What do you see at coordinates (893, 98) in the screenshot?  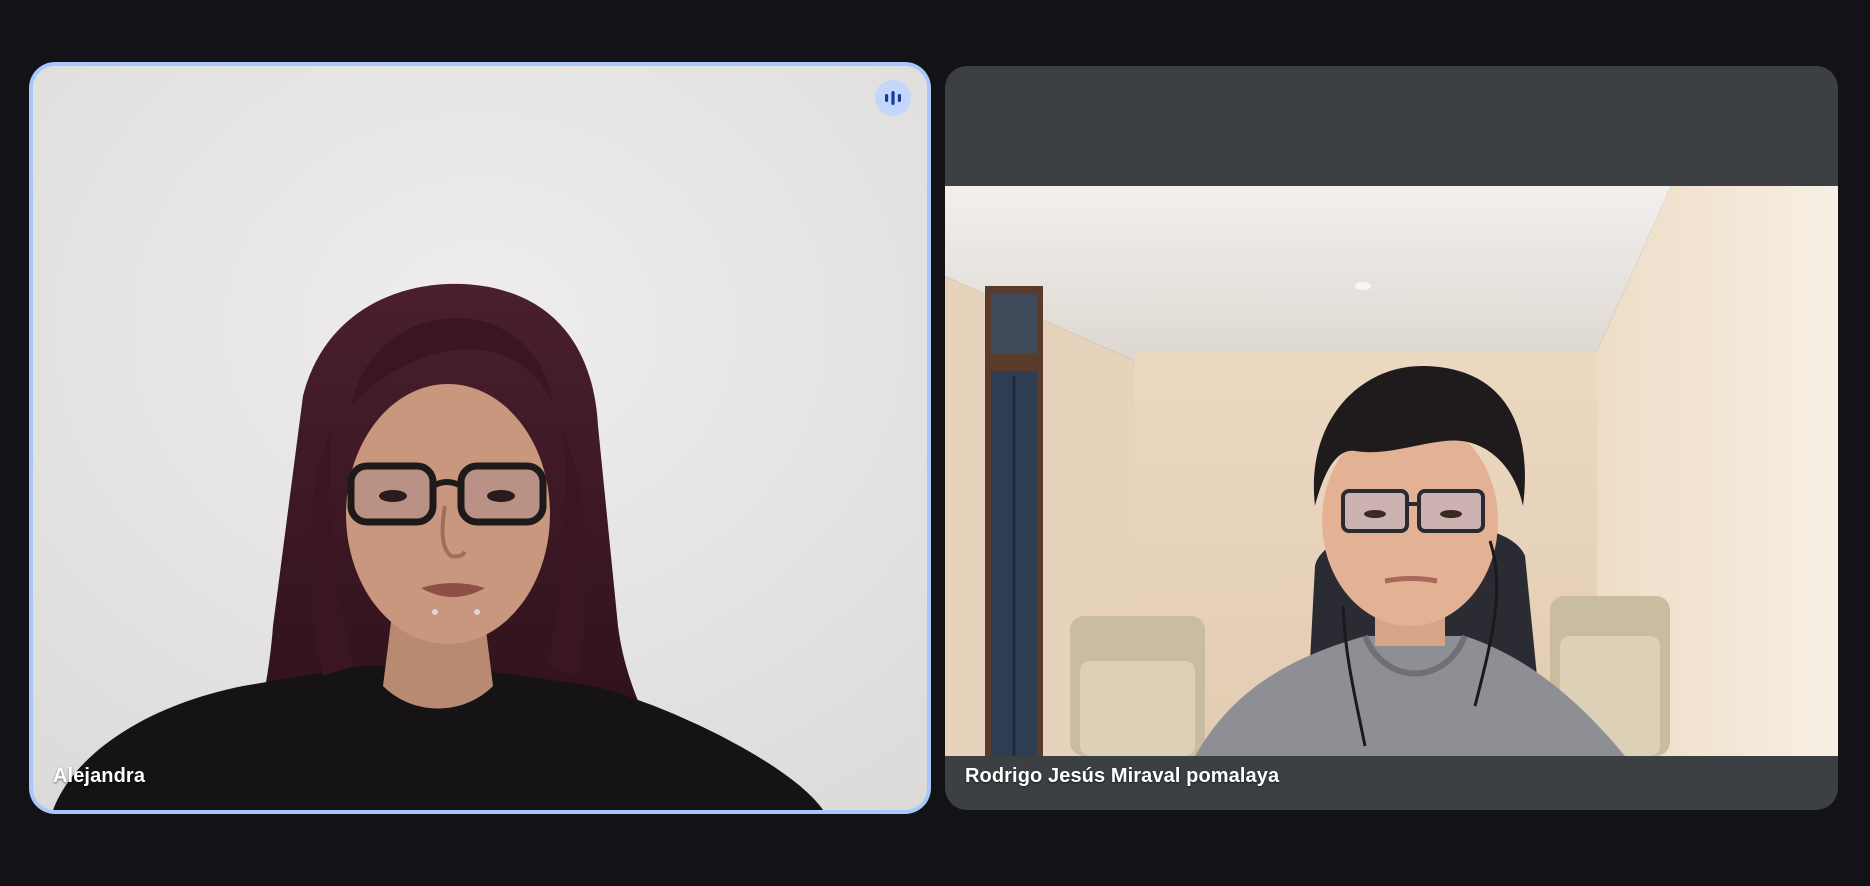 I see `audio-level-icon` at bounding box center [893, 98].